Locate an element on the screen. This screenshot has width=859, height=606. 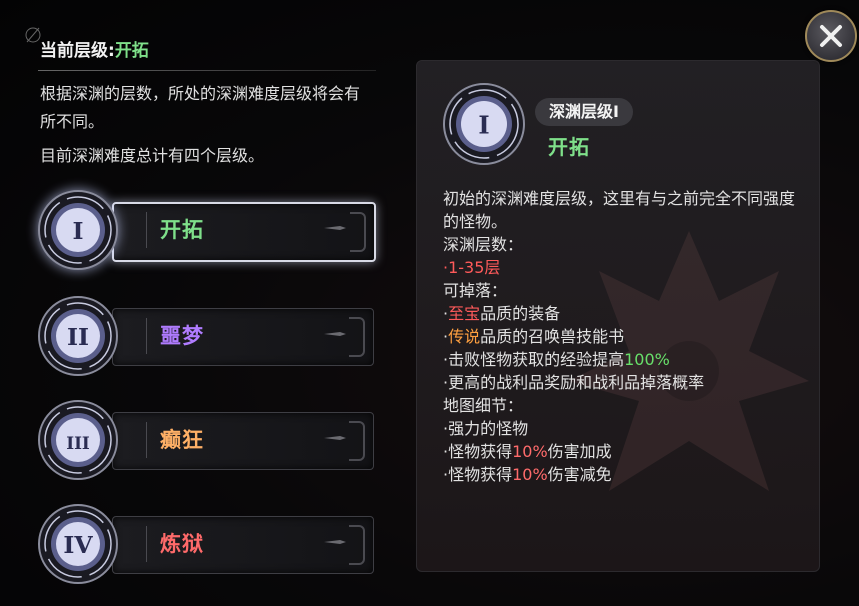
current-tier-prefix: 当前层级: is located at coordinates (77, 51).